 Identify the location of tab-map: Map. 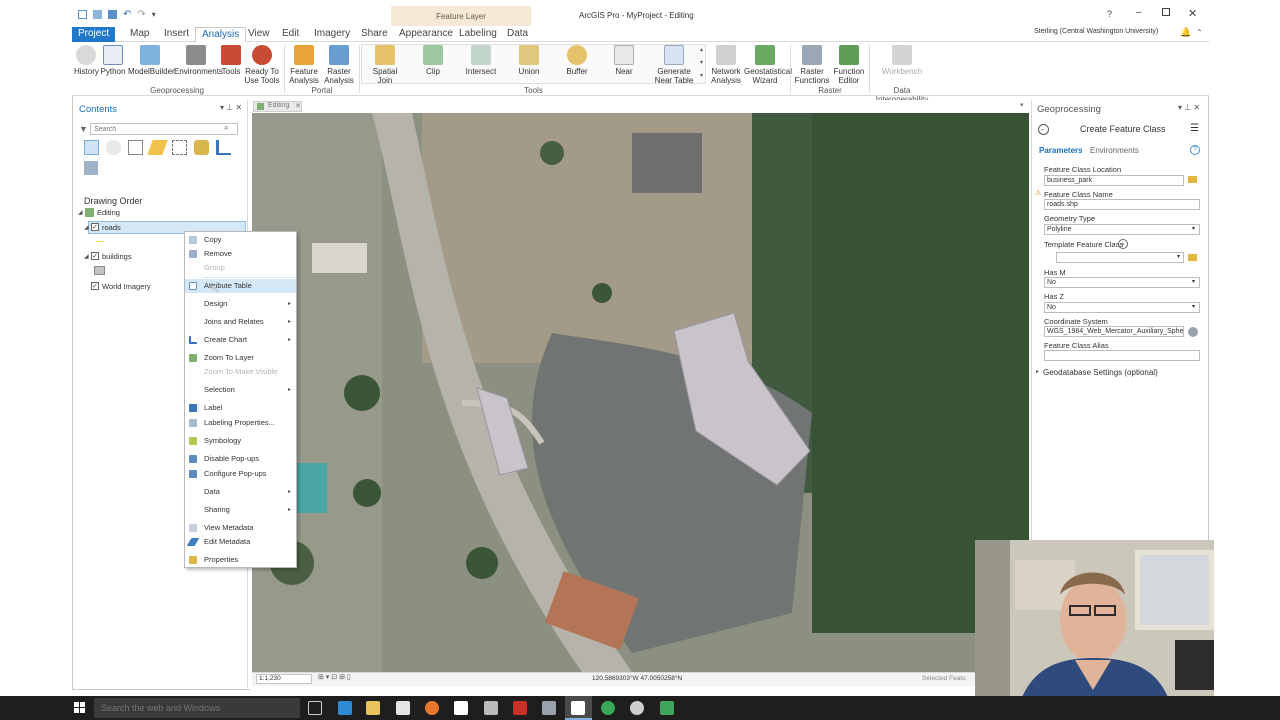
(139, 34).